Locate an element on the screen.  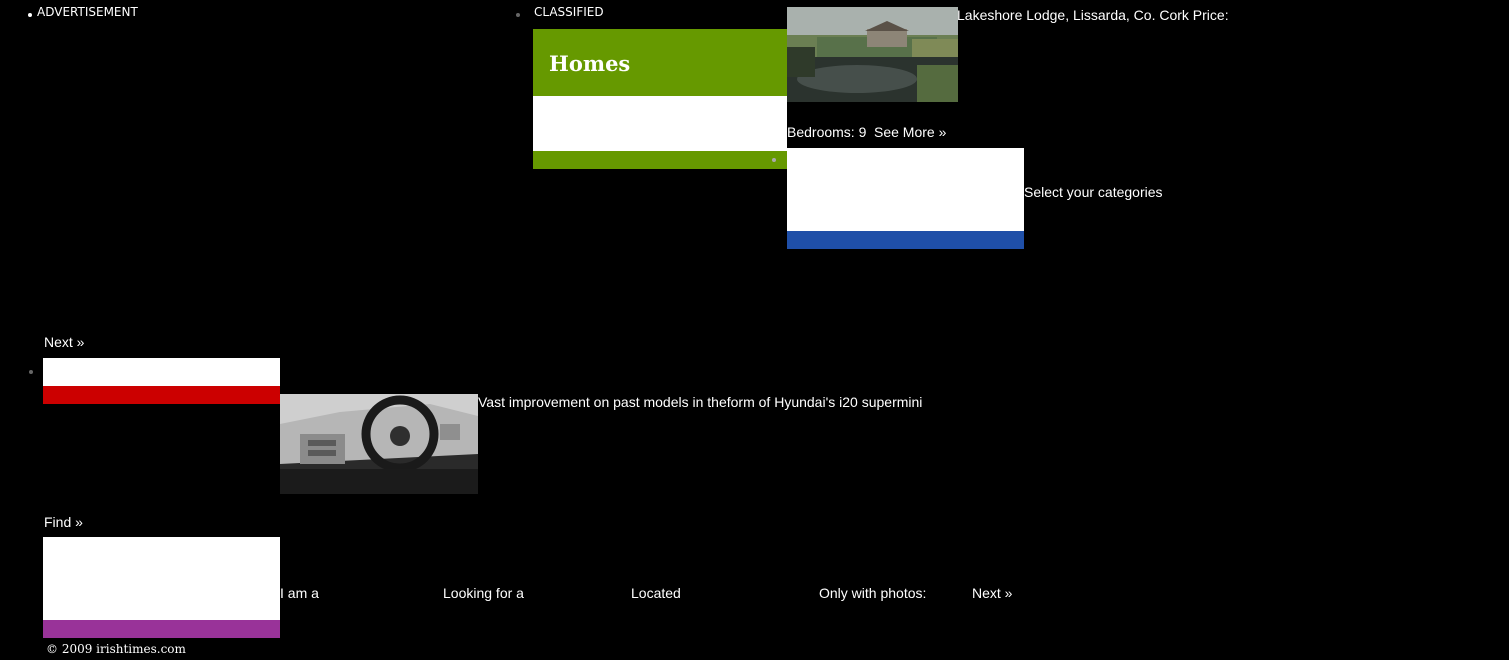
located-label: Located is located at coordinates (656, 593).